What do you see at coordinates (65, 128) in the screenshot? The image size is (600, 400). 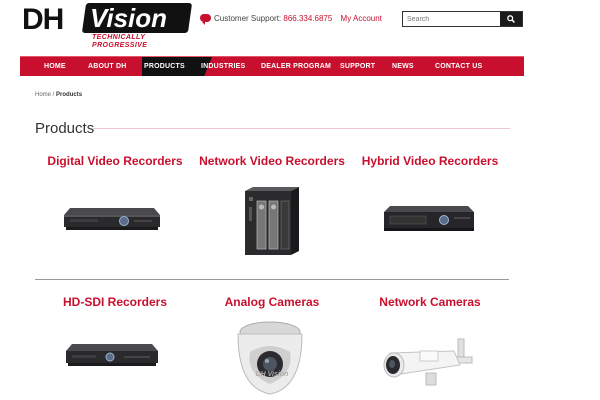 I see `page-title: Products` at bounding box center [65, 128].